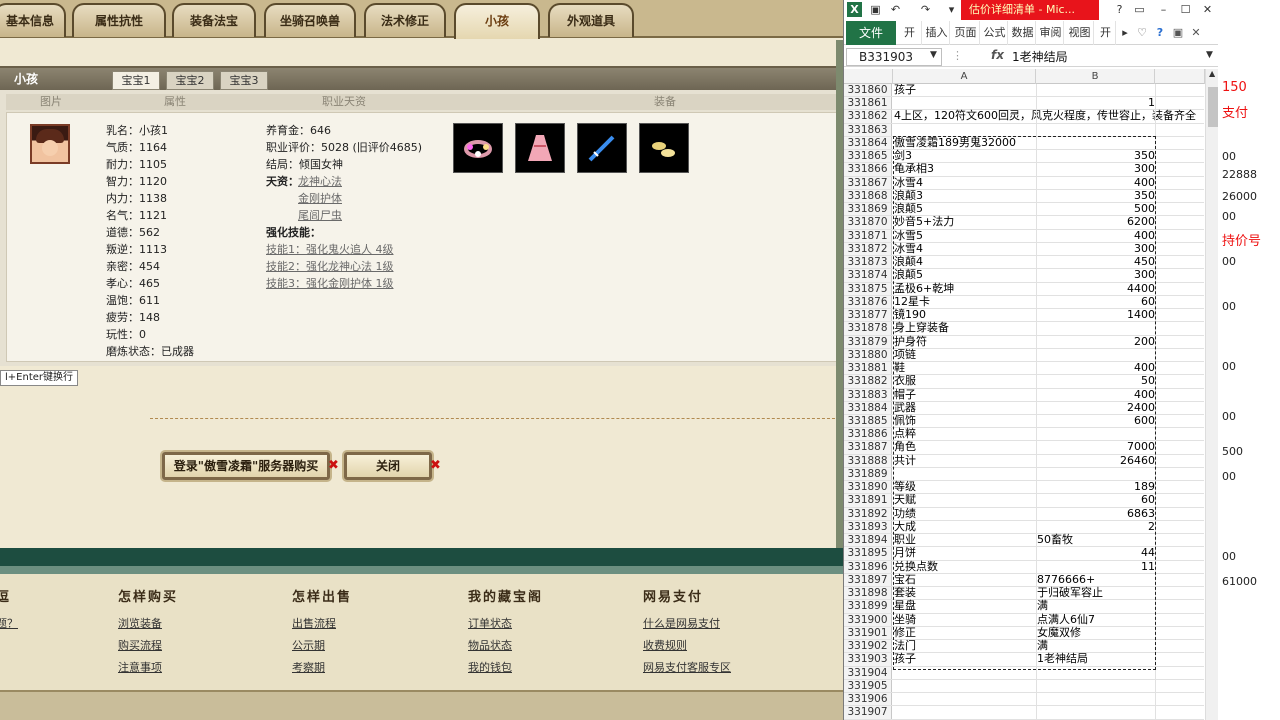 Image resolution: width=1280 pixels, height=720 pixels. What do you see at coordinates (868, 249) in the screenshot?
I see `row-number: 331872` at bounding box center [868, 249].